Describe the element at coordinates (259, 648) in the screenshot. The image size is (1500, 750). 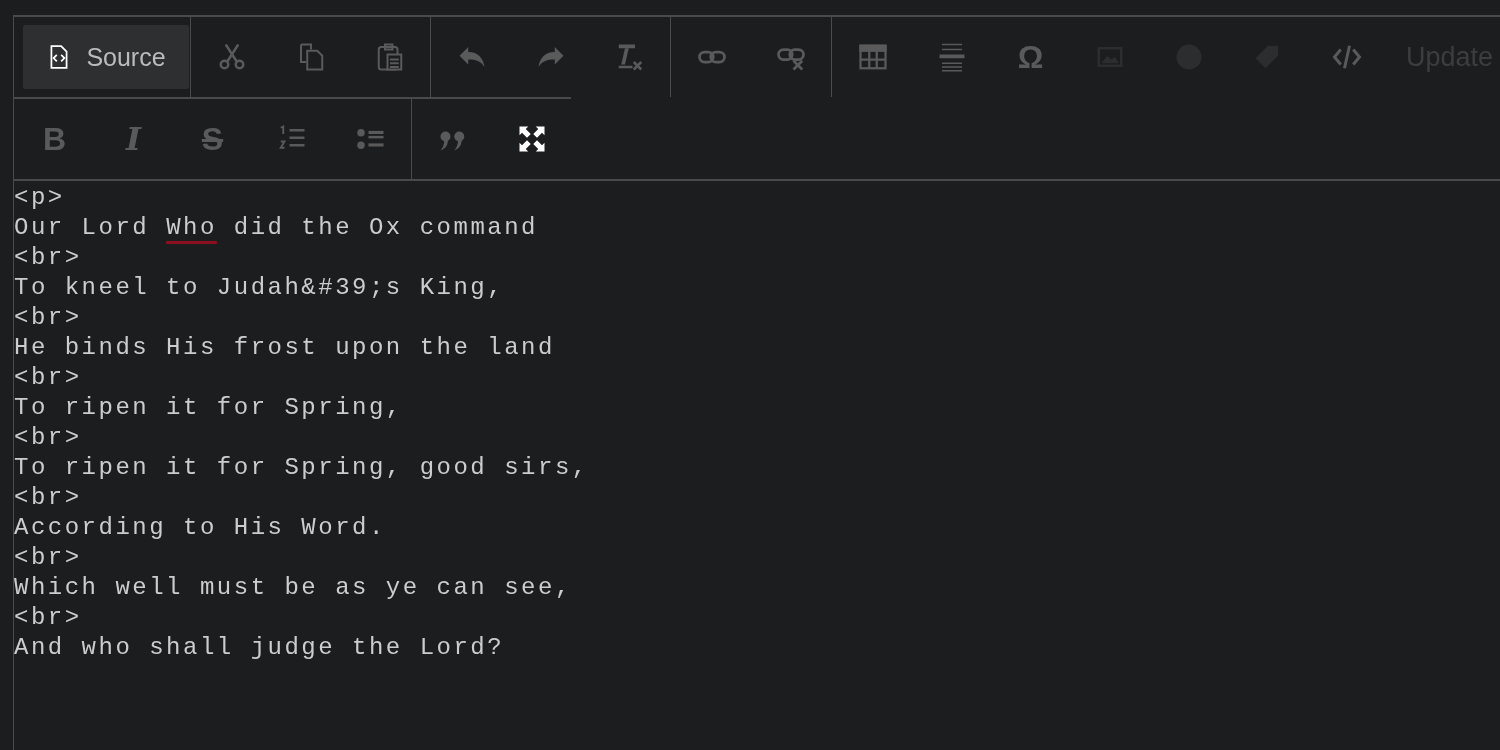
I see `source-line: And who shall judge the Lord?` at that location.